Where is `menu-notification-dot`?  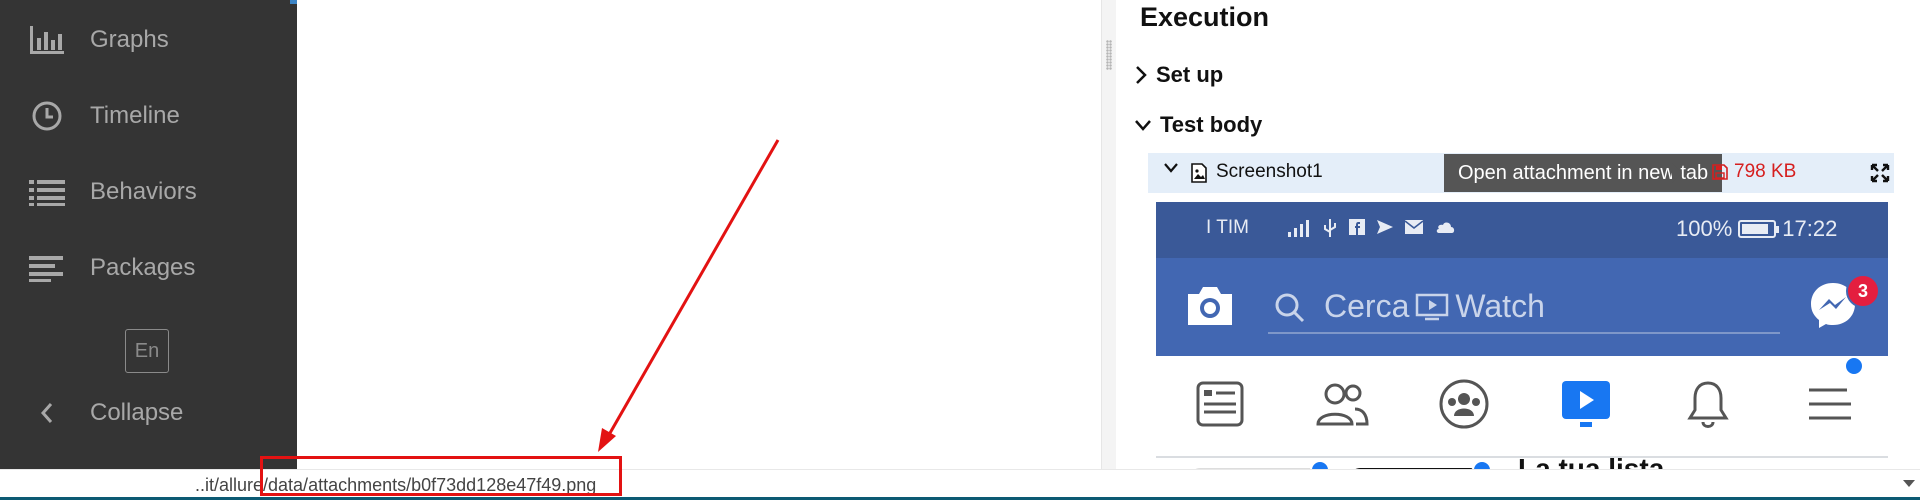
menu-notification-dot is located at coordinates (1854, 366).